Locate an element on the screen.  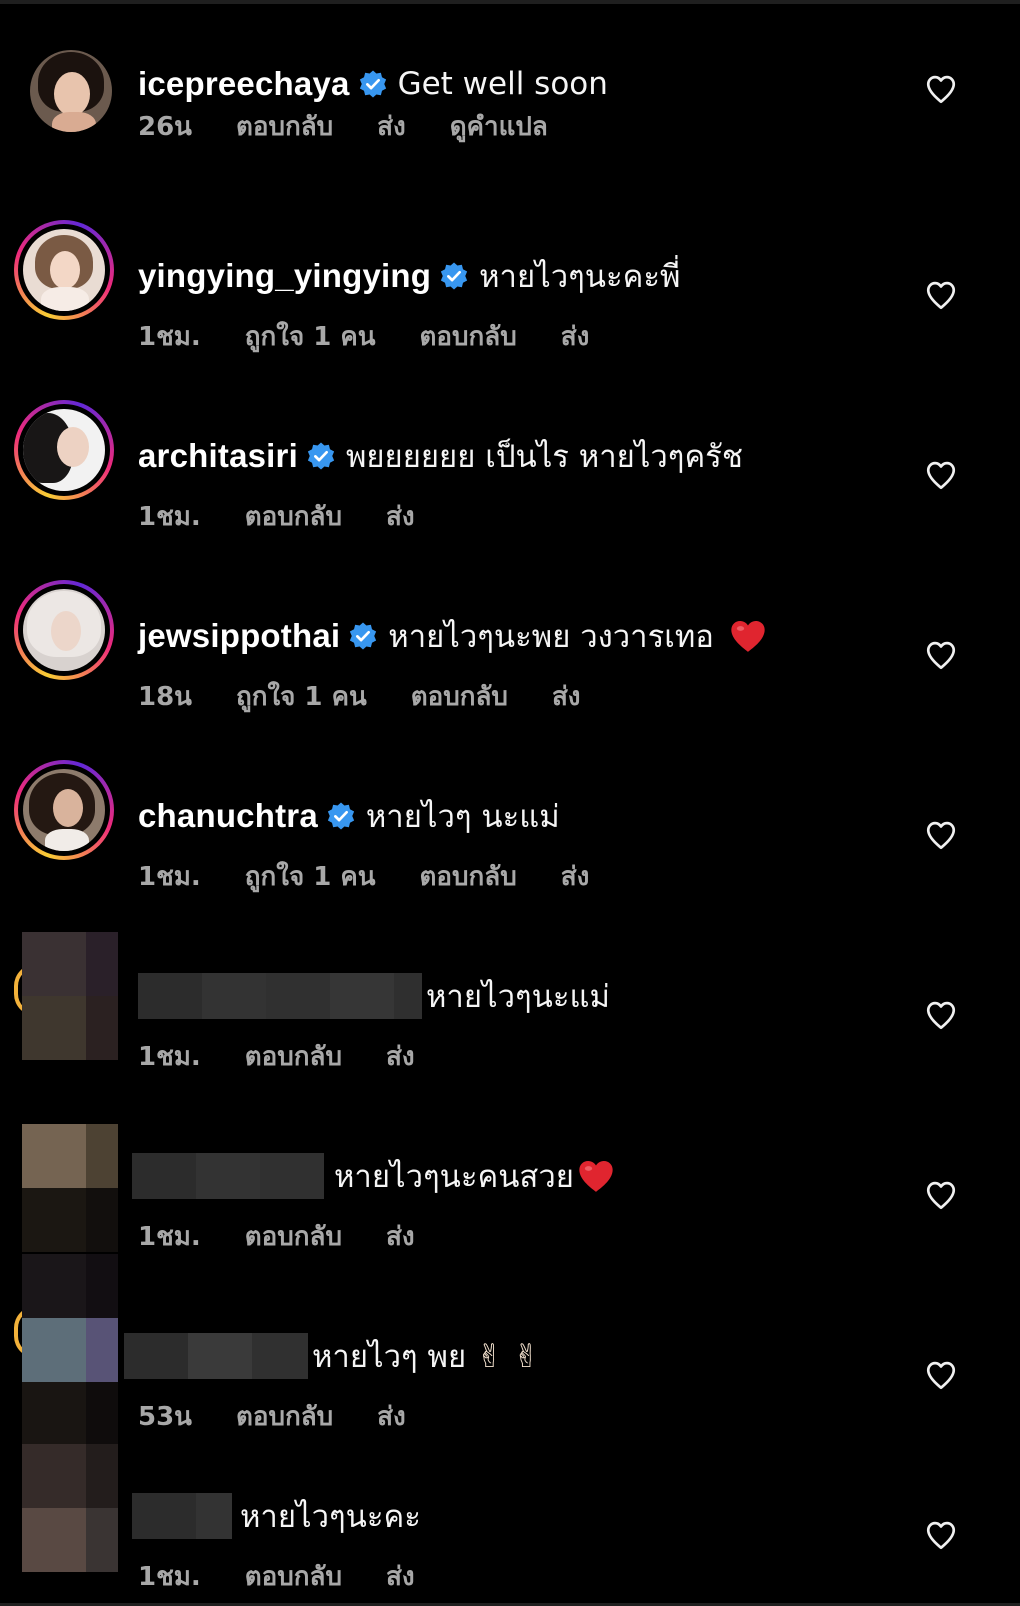
comment-text: หายไวๆ พย is located at coordinates (389, 1357).